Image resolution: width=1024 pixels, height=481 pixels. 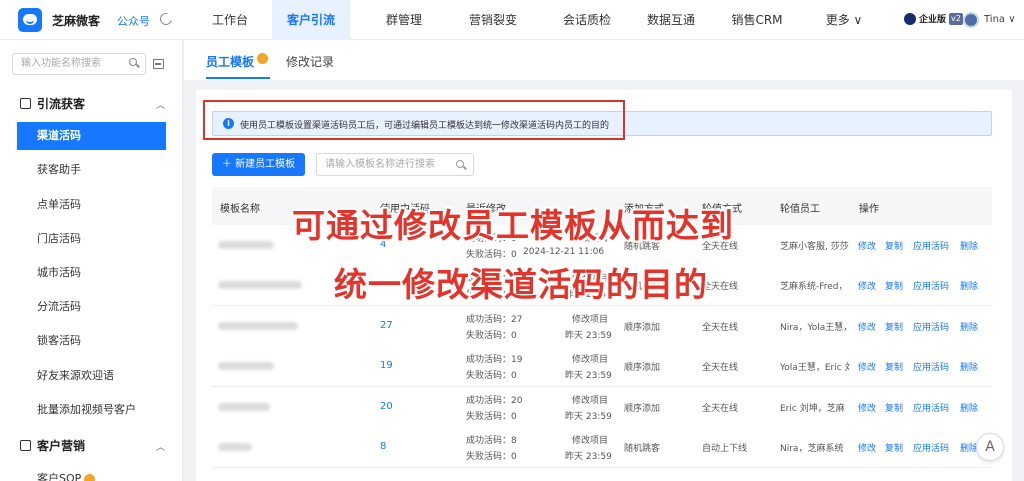 I want to click on sidebar-item-acquisition-assistant: 获客助手, so click(x=91, y=170).